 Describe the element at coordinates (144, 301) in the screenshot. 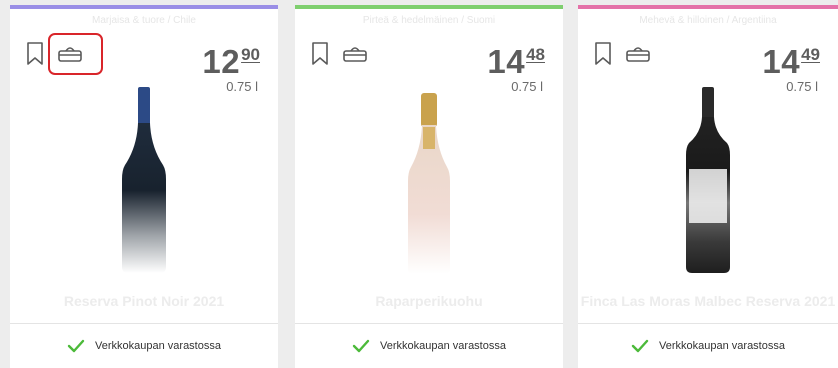

I see `product-name: Reserva Pinot Noir 2021` at that location.